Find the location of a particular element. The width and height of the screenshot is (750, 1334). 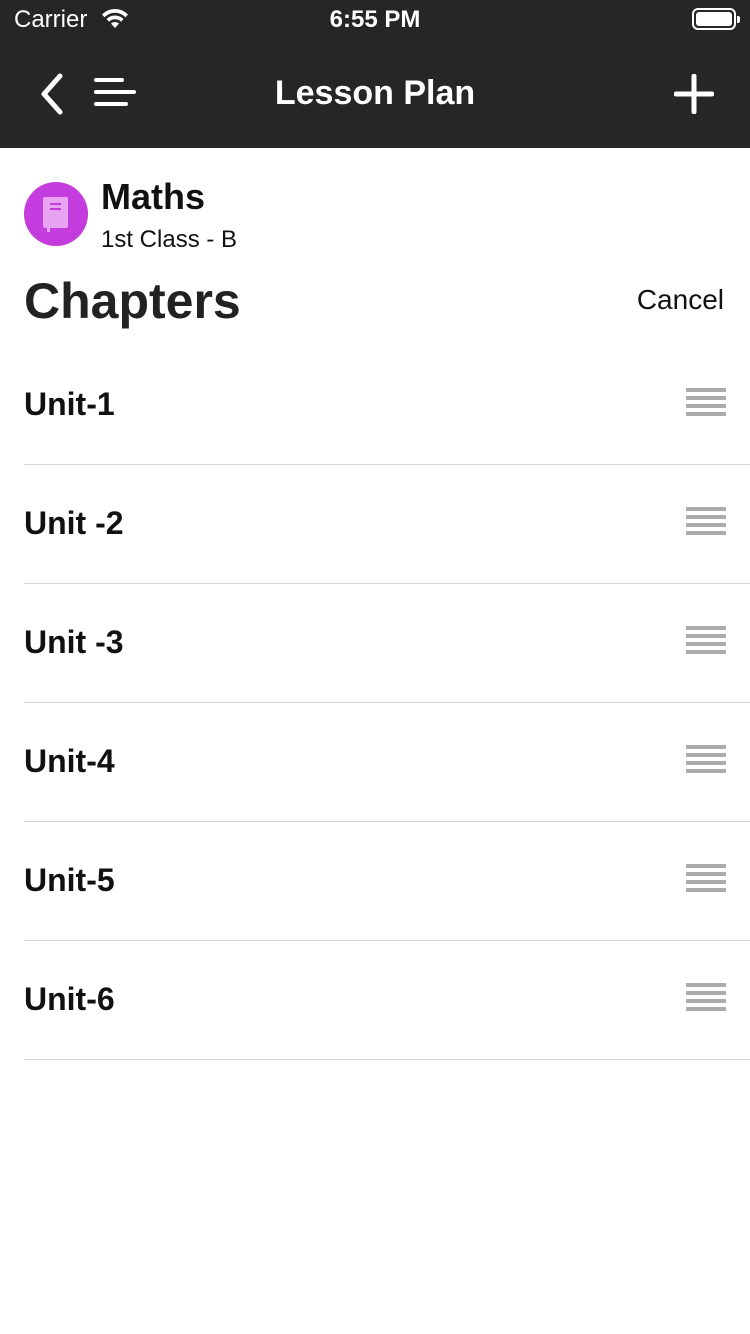

cancel-button: Cancel is located at coordinates (680, 300).